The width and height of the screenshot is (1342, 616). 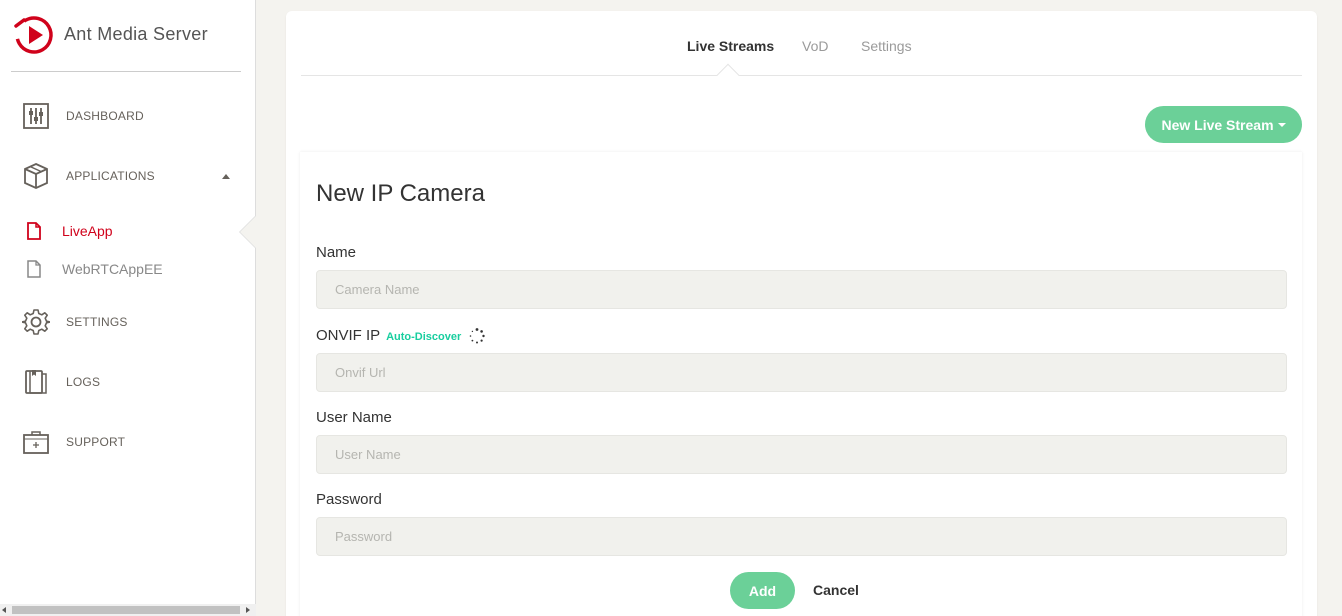 I want to click on horizontal-scrollbar, so click(x=128, y=610).